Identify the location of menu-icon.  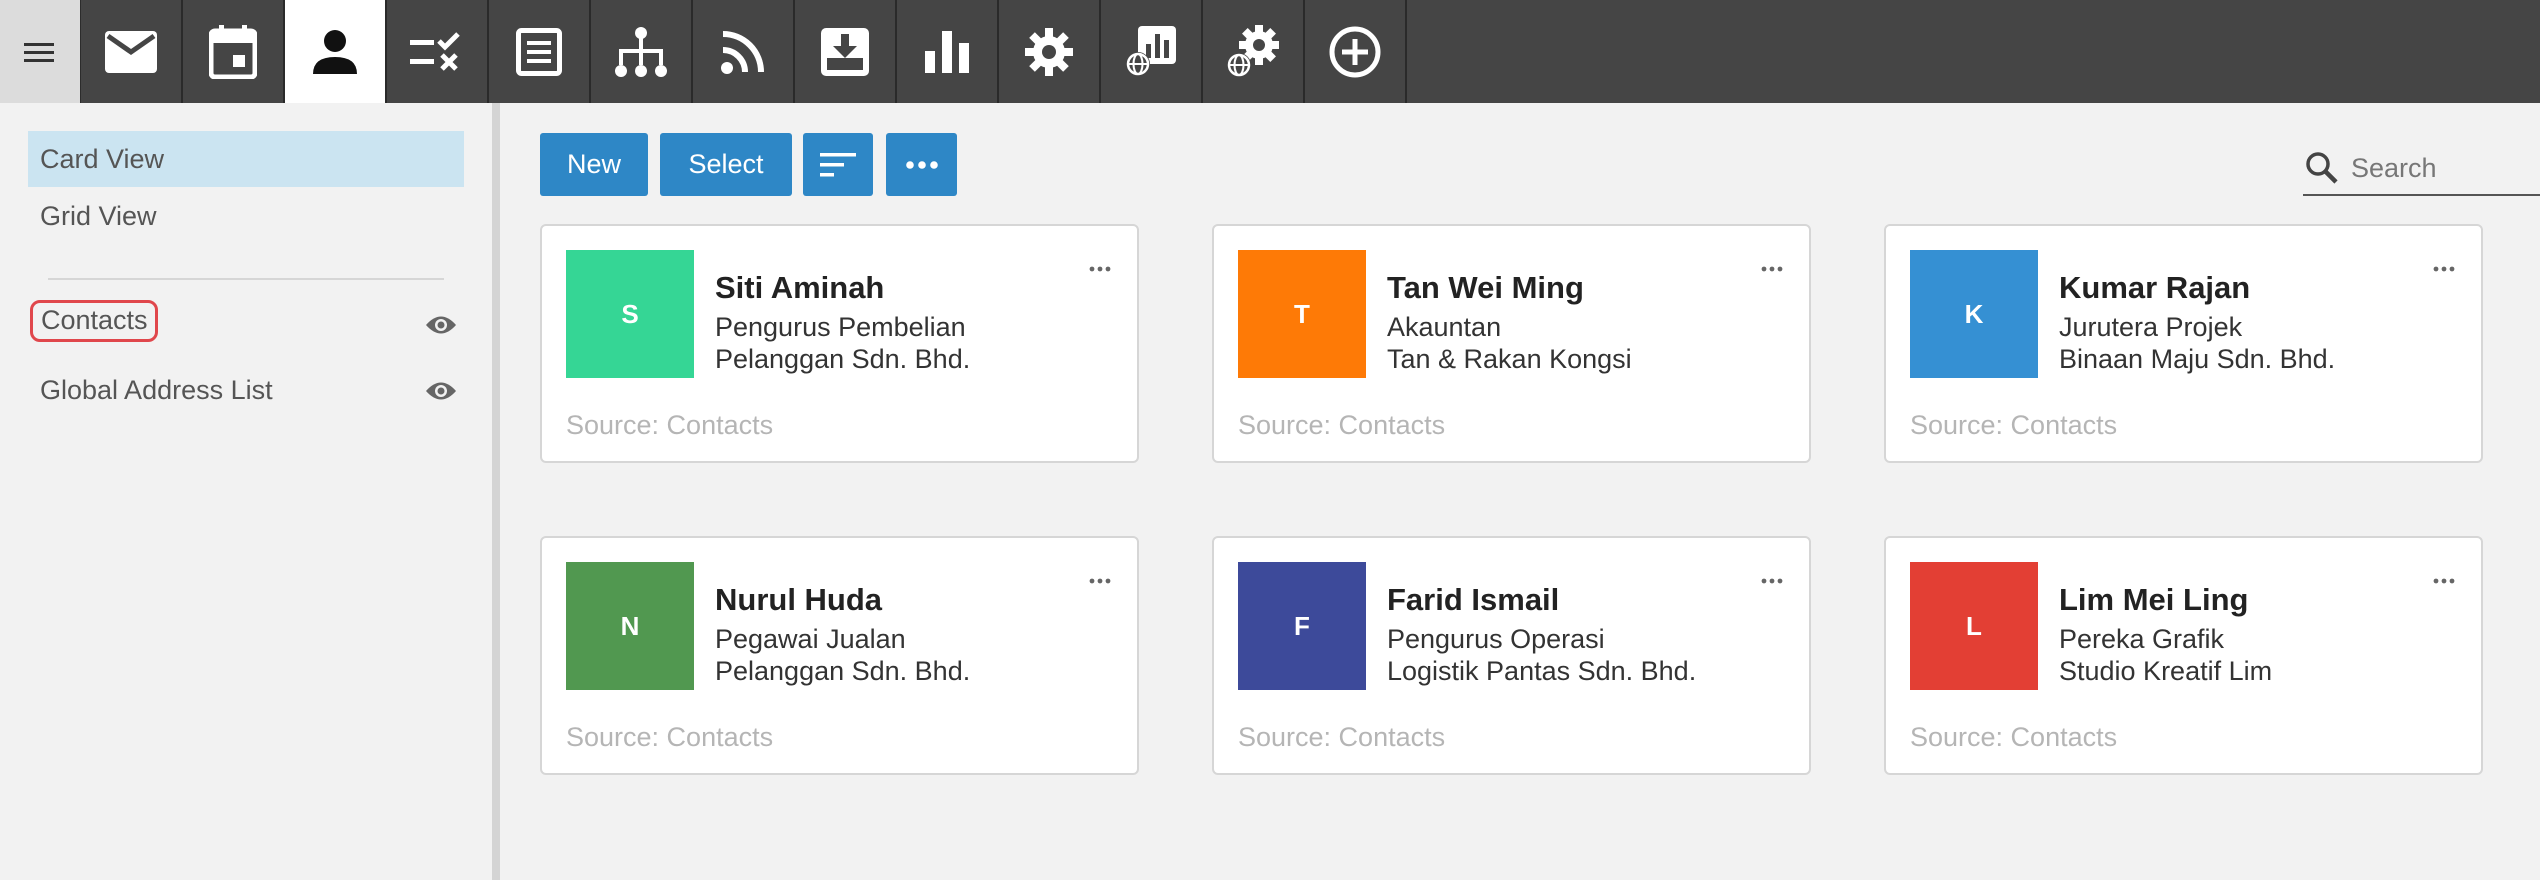
(40, 51).